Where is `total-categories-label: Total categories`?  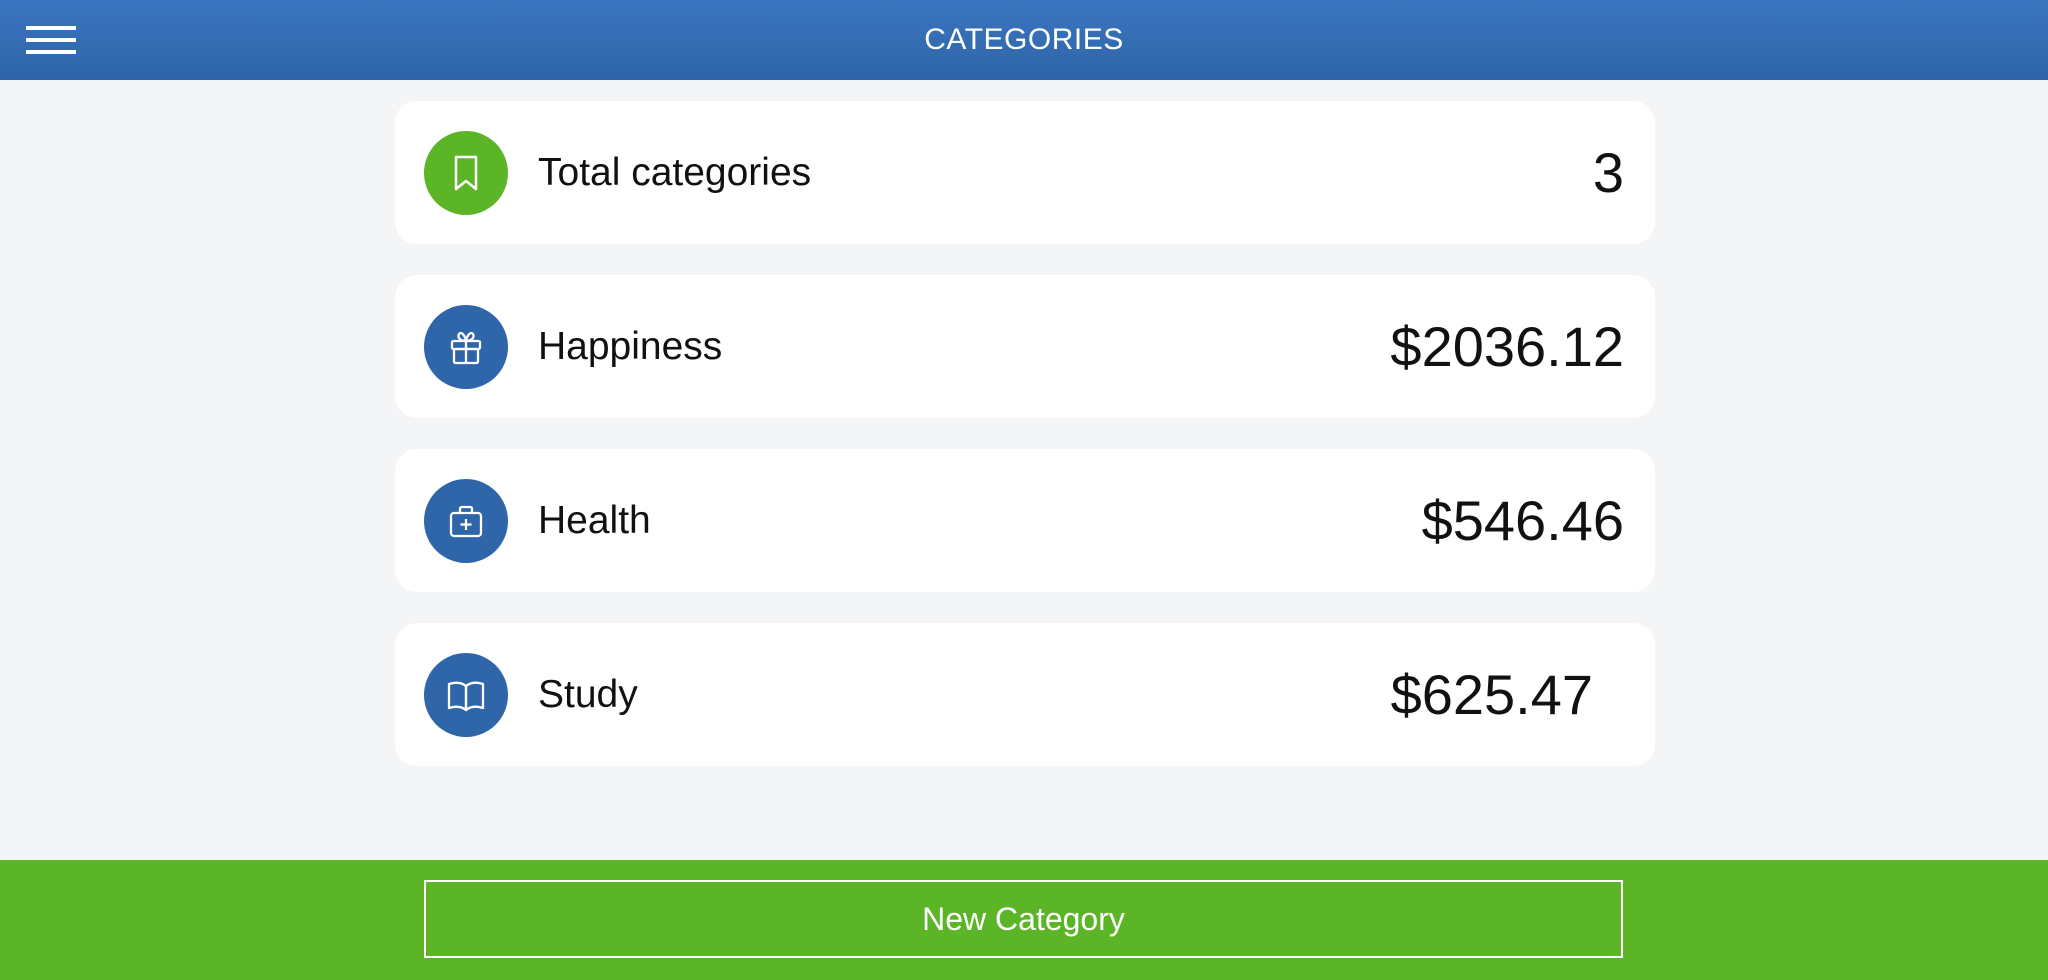 total-categories-label: Total categories is located at coordinates (675, 172).